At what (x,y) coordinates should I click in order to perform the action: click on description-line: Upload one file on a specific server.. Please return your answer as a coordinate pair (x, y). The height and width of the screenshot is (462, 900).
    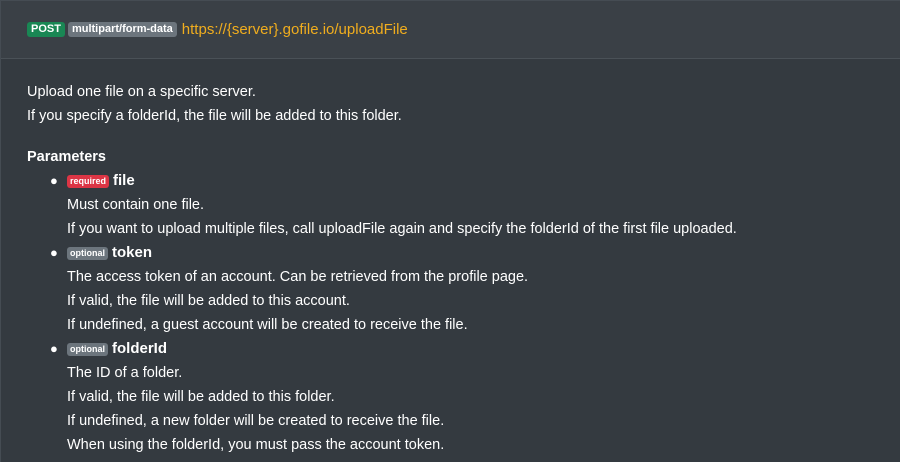
    Looking at the image, I should click on (141, 92).